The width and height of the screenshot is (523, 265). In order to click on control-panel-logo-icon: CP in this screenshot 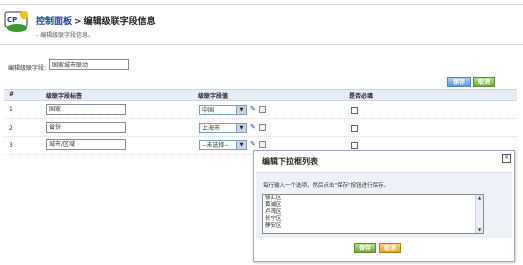, I will do `click(16, 21)`.